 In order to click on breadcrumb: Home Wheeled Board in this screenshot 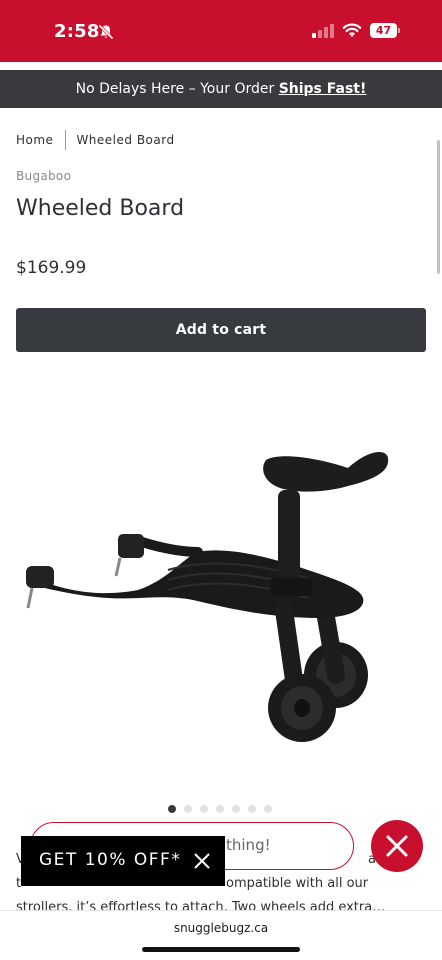, I will do `click(95, 140)`.